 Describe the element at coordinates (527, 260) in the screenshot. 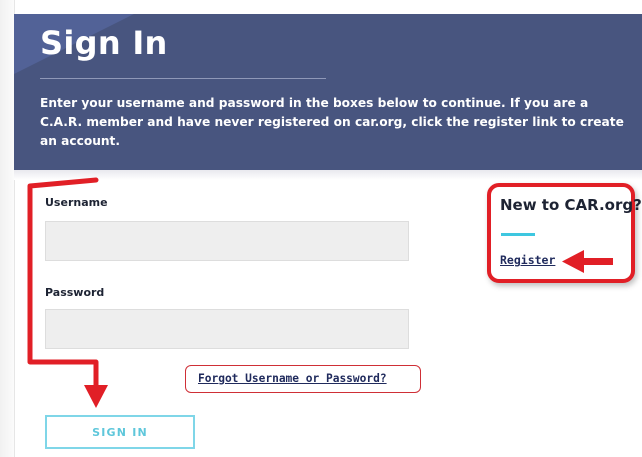

I see `register-link: Register` at that location.